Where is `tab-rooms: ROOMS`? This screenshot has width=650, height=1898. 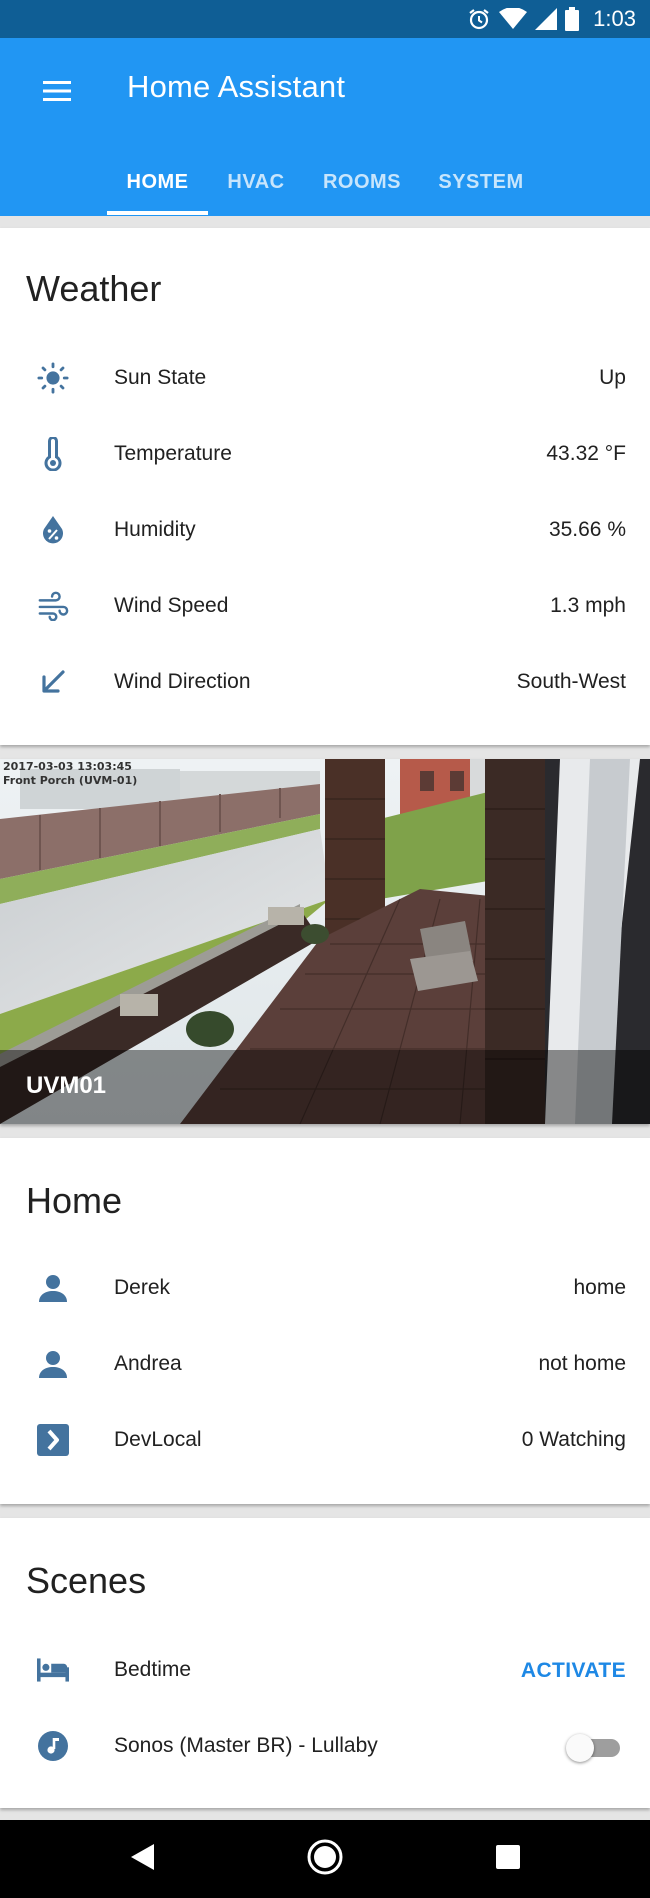
tab-rooms: ROOMS is located at coordinates (362, 182).